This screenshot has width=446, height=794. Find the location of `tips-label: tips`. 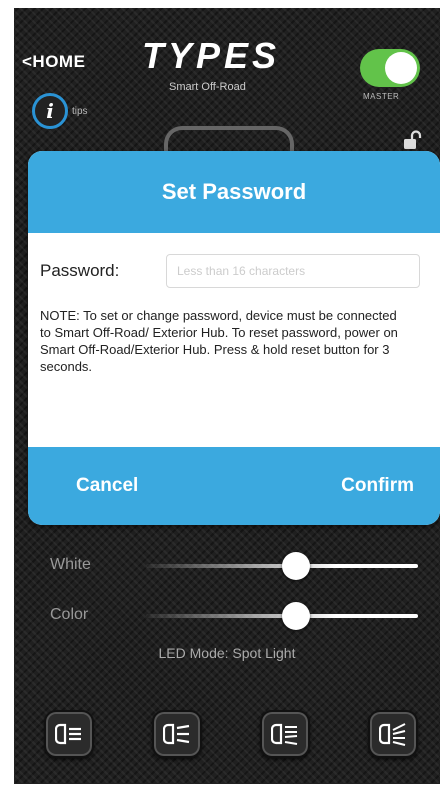

tips-label: tips is located at coordinates (80, 111).